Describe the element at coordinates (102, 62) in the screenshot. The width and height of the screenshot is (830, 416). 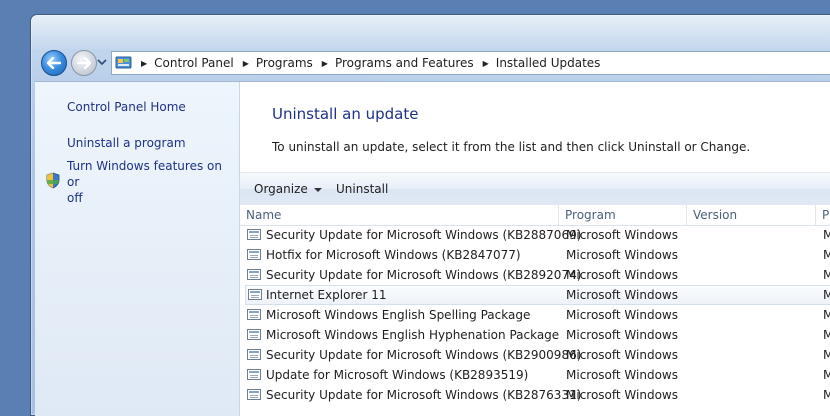
I see `history-dropdown-icon` at that location.